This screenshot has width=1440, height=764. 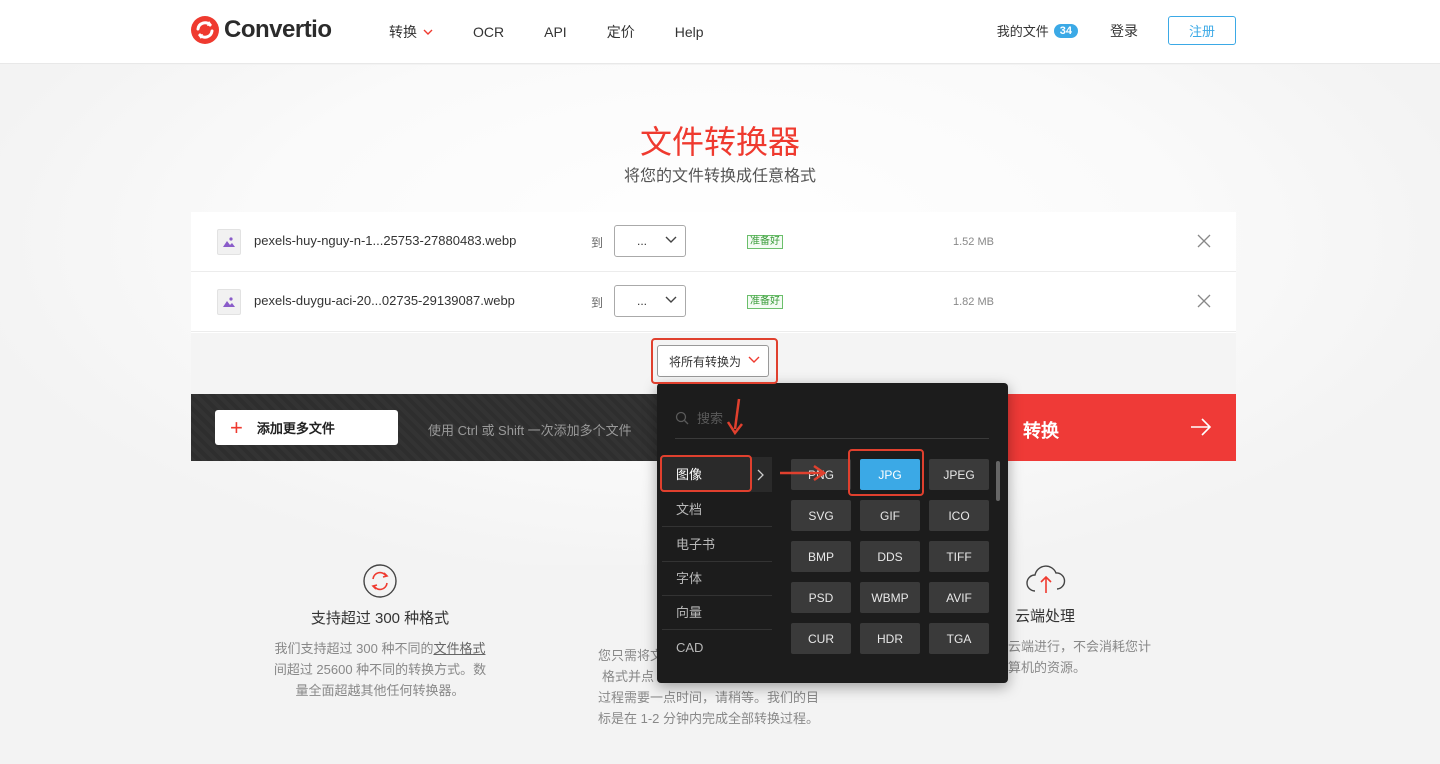 What do you see at coordinates (1121, 427) in the screenshot?
I see `convert-button: 转换` at bounding box center [1121, 427].